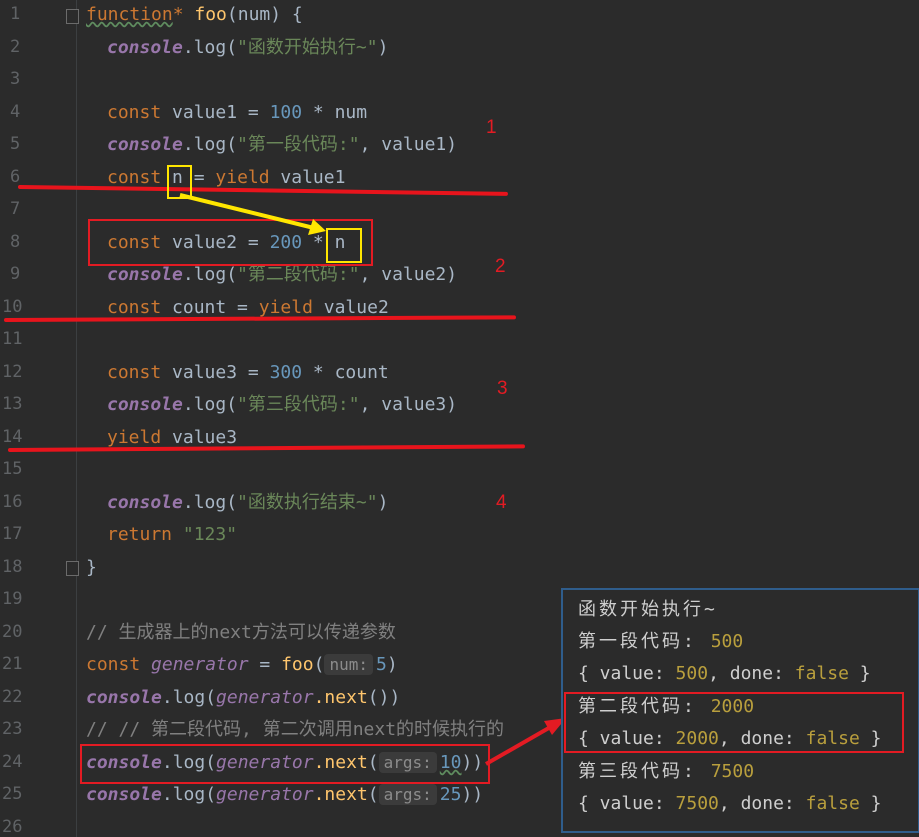  Describe the element at coordinates (247, 48) in the screenshot. I see `code-line-2: console.log("函数开始执行~")` at that location.